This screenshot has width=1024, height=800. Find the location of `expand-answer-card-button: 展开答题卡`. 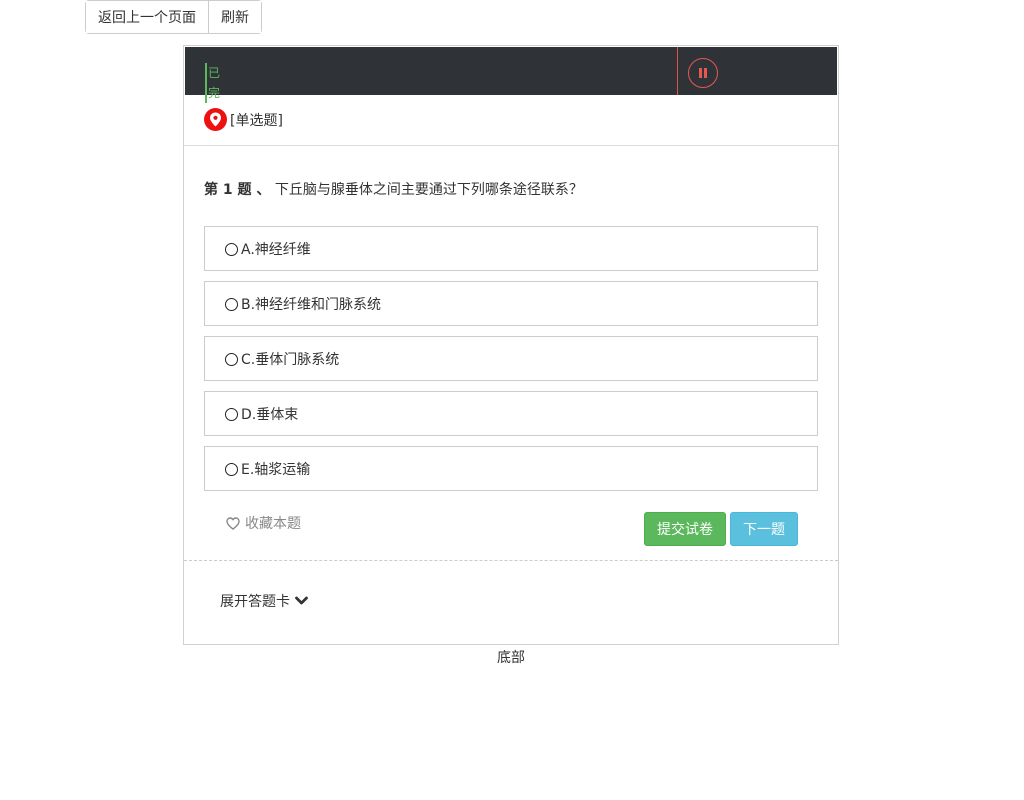

expand-answer-card-button: 展开答题卡 is located at coordinates (264, 601).